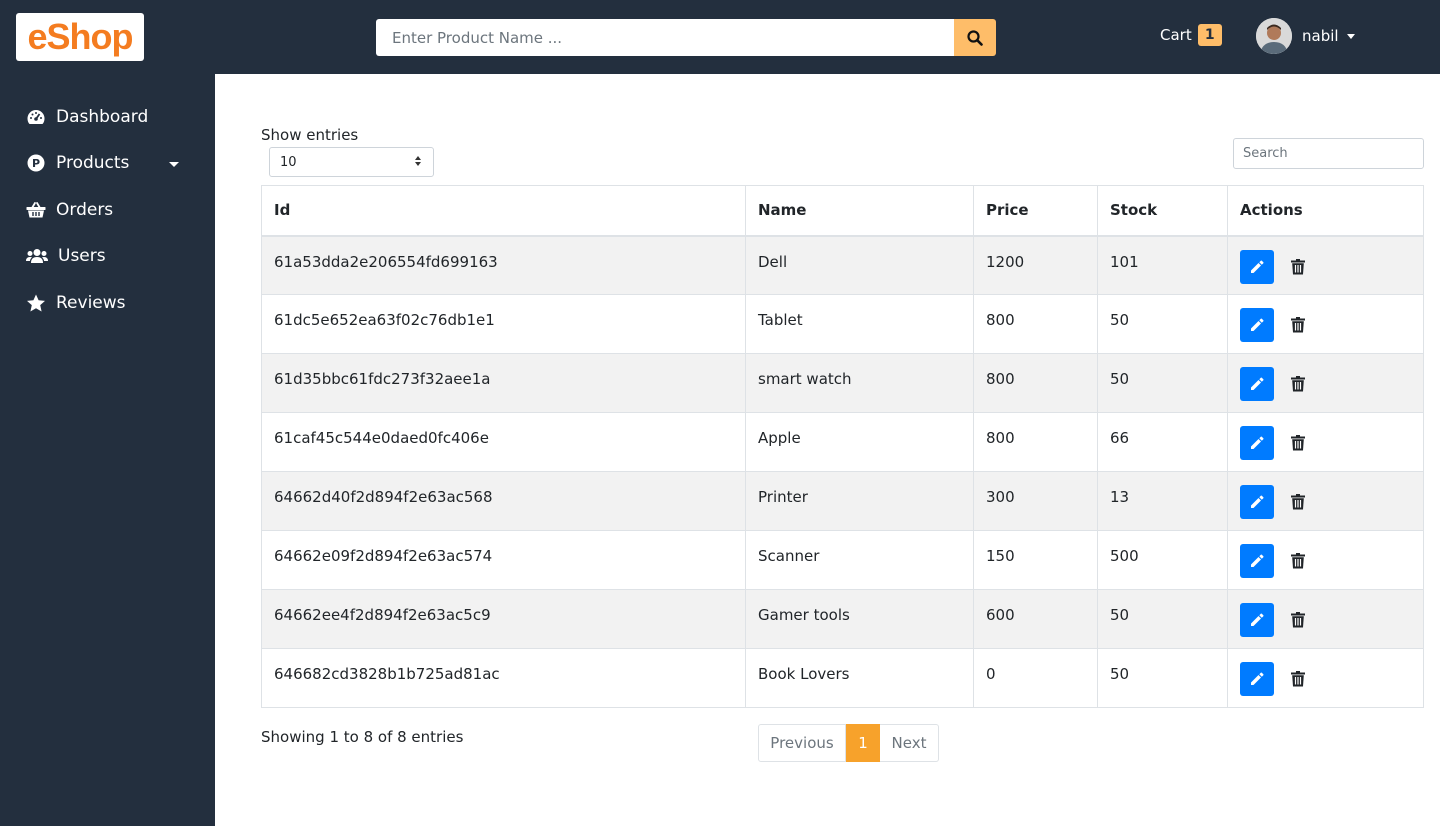 The height and width of the screenshot is (826, 1440). Describe the element at coordinates (1320, 36) in the screenshot. I see `username: nabil` at that location.